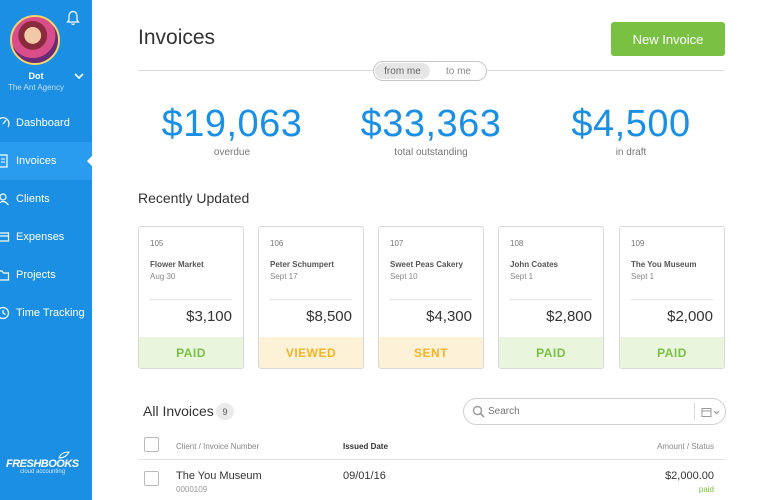 The width and height of the screenshot is (759, 500). Describe the element at coordinates (151, 478) in the screenshot. I see `row-checkbox` at that location.